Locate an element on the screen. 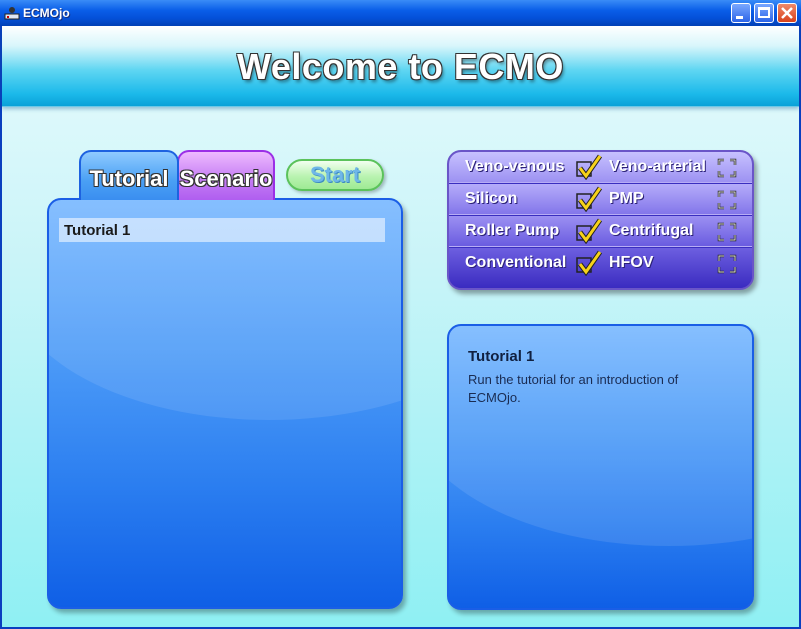 The width and height of the screenshot is (801, 629). app-icon is located at coordinates (12, 13).